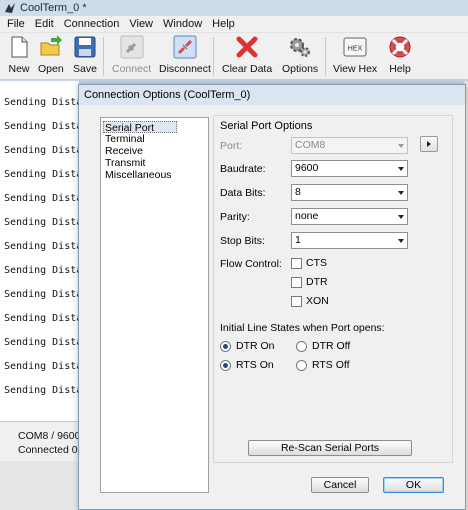 This screenshot has width=468, height=510. I want to click on help-button: Help, so click(400, 56).